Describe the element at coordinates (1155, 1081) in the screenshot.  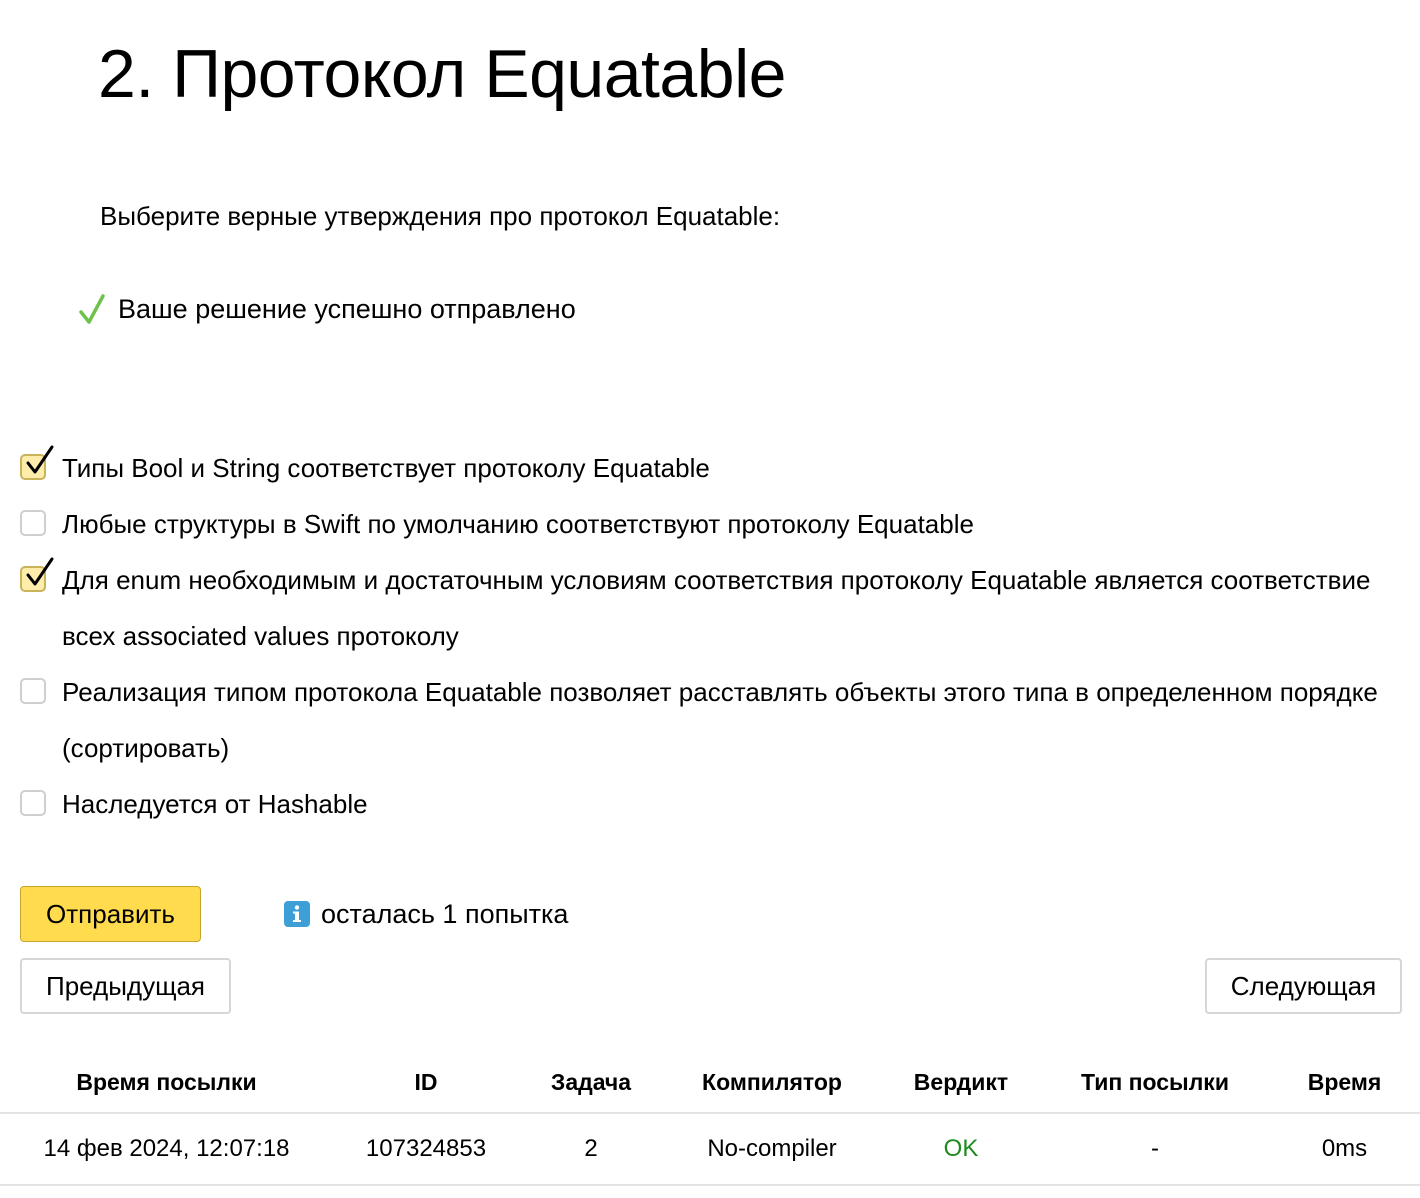
I see `column-header-submission-type: Тип посылки` at that location.